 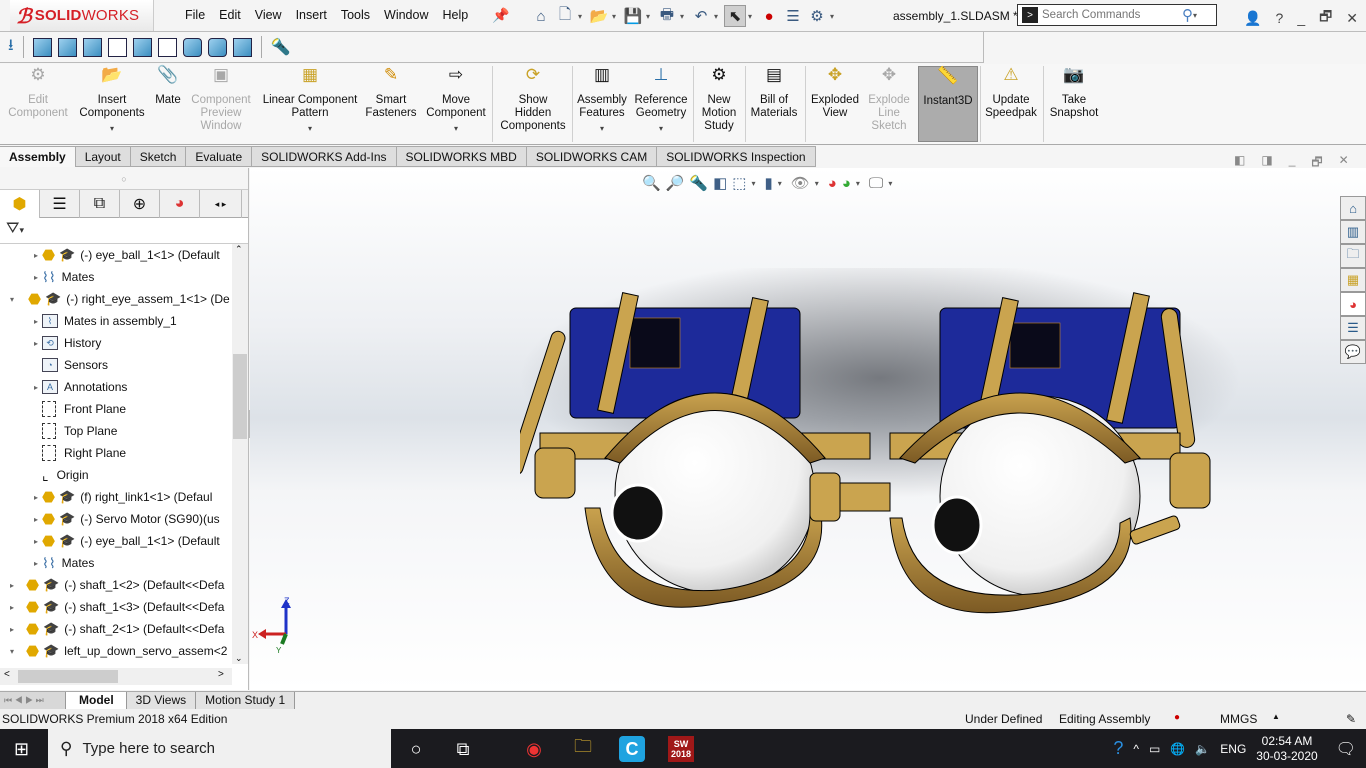 What do you see at coordinates (633, 16) in the screenshot?
I see `save-icon: 💾` at bounding box center [633, 16].